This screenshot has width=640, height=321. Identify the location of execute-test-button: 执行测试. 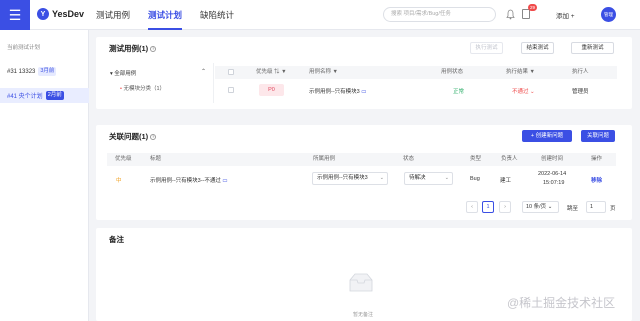
(486, 48).